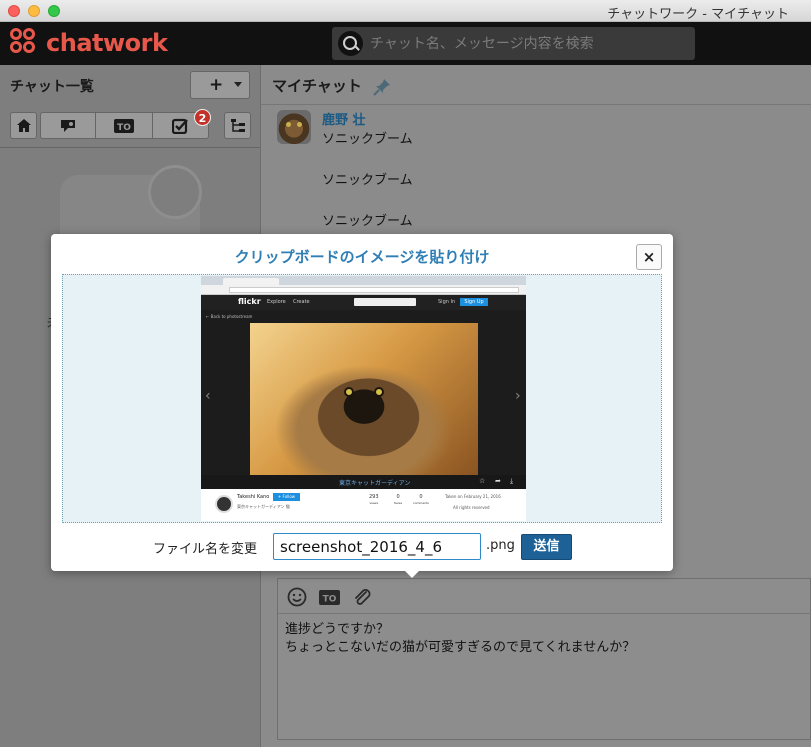  I want to click on composer-toolbar: TO, so click(544, 596).